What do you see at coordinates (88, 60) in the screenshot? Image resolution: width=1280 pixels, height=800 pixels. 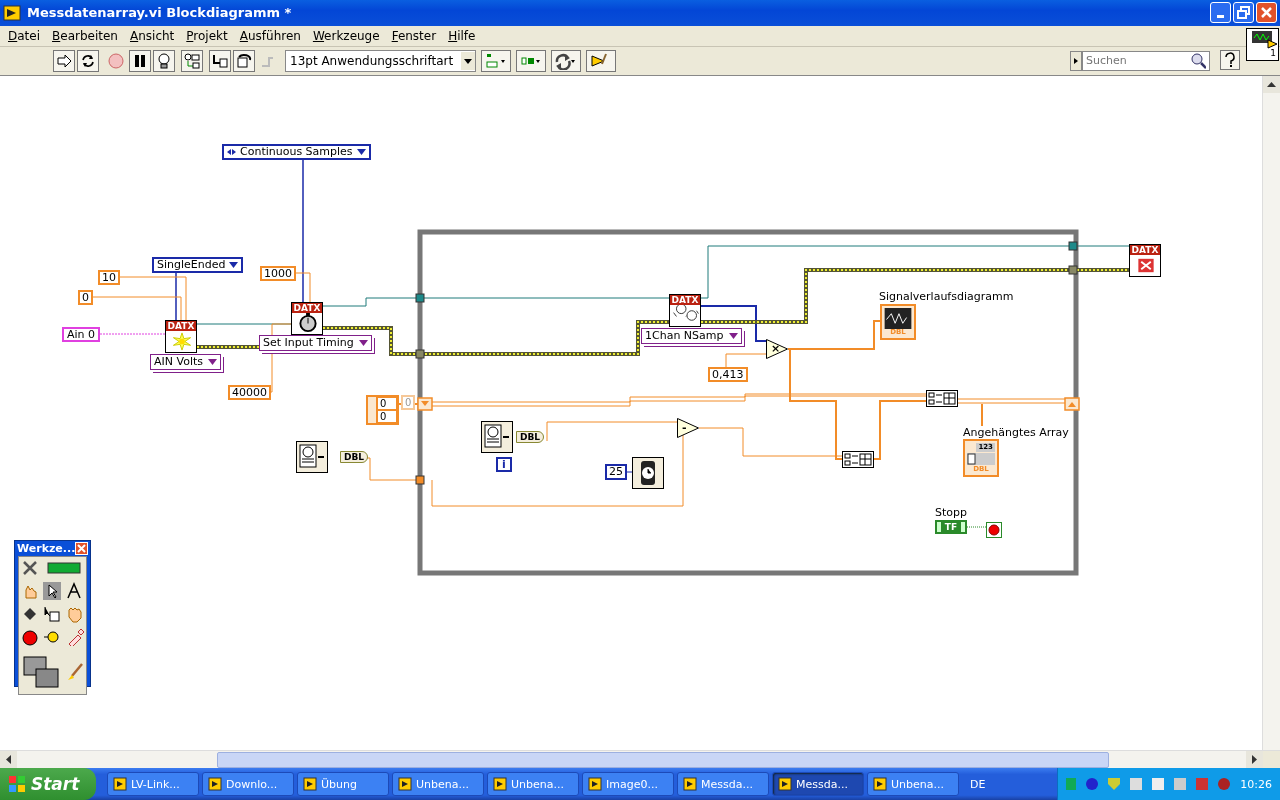 I see `run-continuously-button` at bounding box center [88, 60].